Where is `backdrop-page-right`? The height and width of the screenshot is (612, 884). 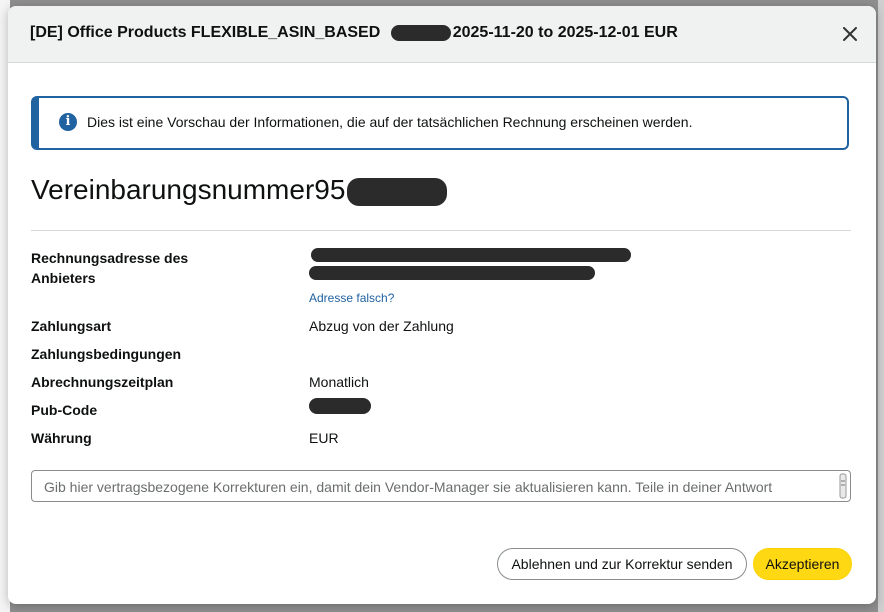 backdrop-page-right is located at coordinates (881, 306).